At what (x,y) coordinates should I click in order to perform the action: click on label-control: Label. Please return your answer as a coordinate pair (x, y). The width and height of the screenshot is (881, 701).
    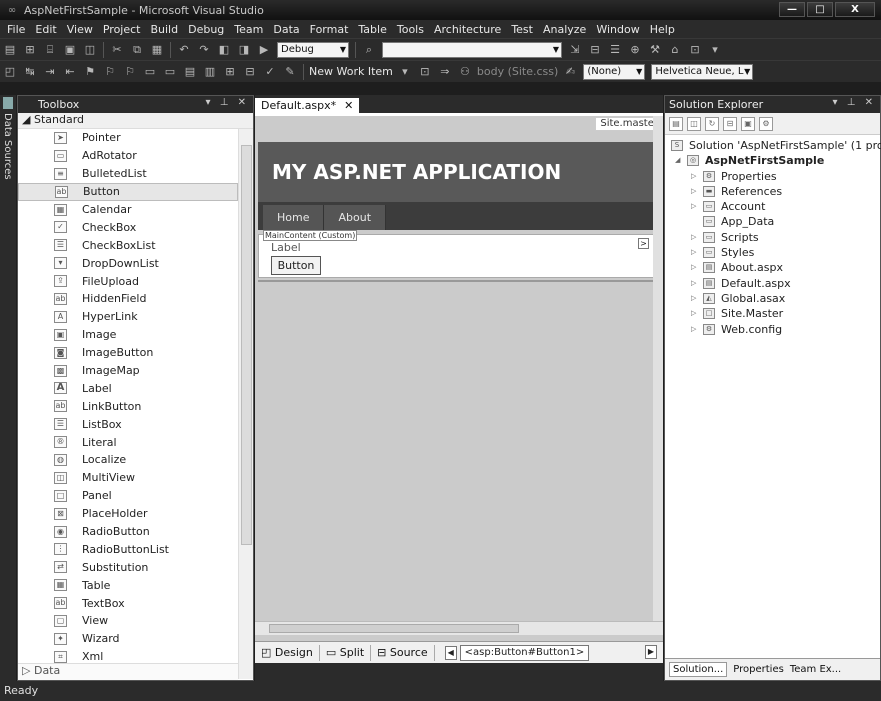
    Looking at the image, I should click on (286, 247).